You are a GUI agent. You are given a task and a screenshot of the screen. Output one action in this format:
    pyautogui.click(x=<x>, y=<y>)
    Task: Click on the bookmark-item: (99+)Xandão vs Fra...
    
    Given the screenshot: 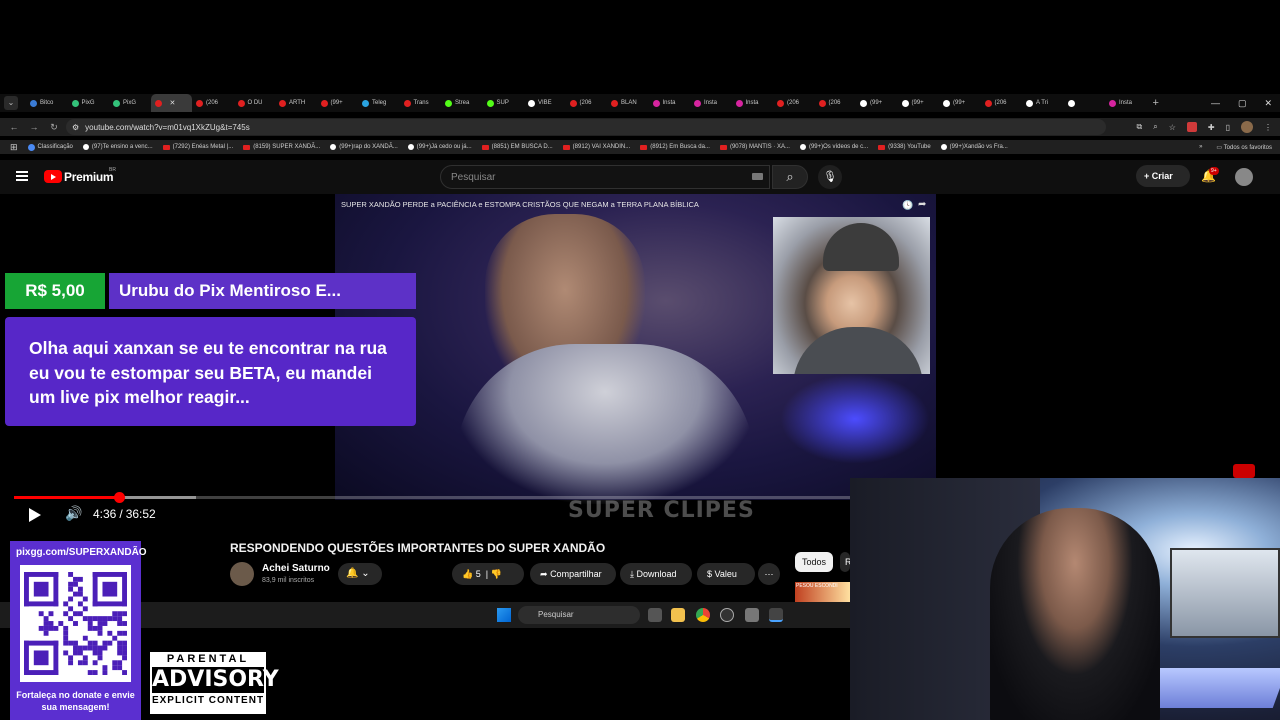 What is the action you would take?
    pyautogui.click(x=974, y=147)
    